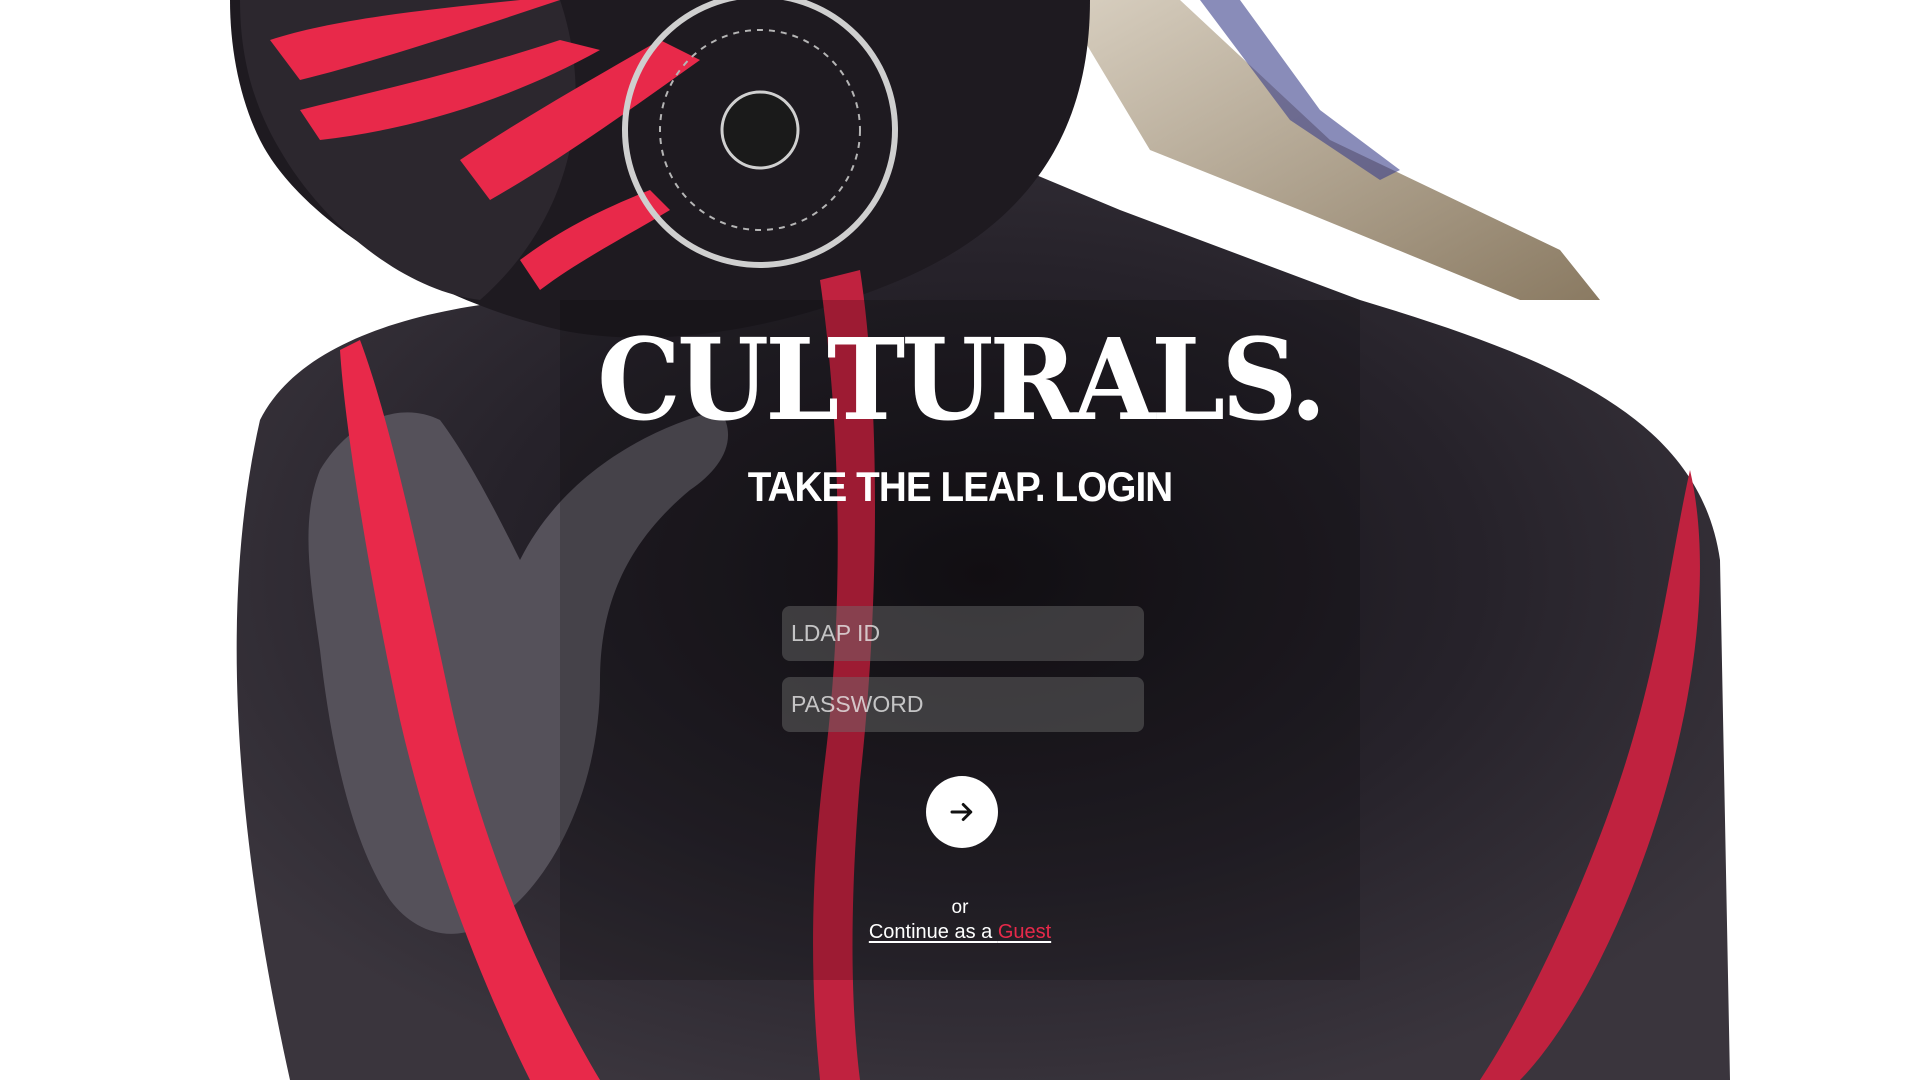 This screenshot has width=1920, height=1080. What do you see at coordinates (961, 380) in the screenshot?
I see `brand-logo: CULTURALS.` at bounding box center [961, 380].